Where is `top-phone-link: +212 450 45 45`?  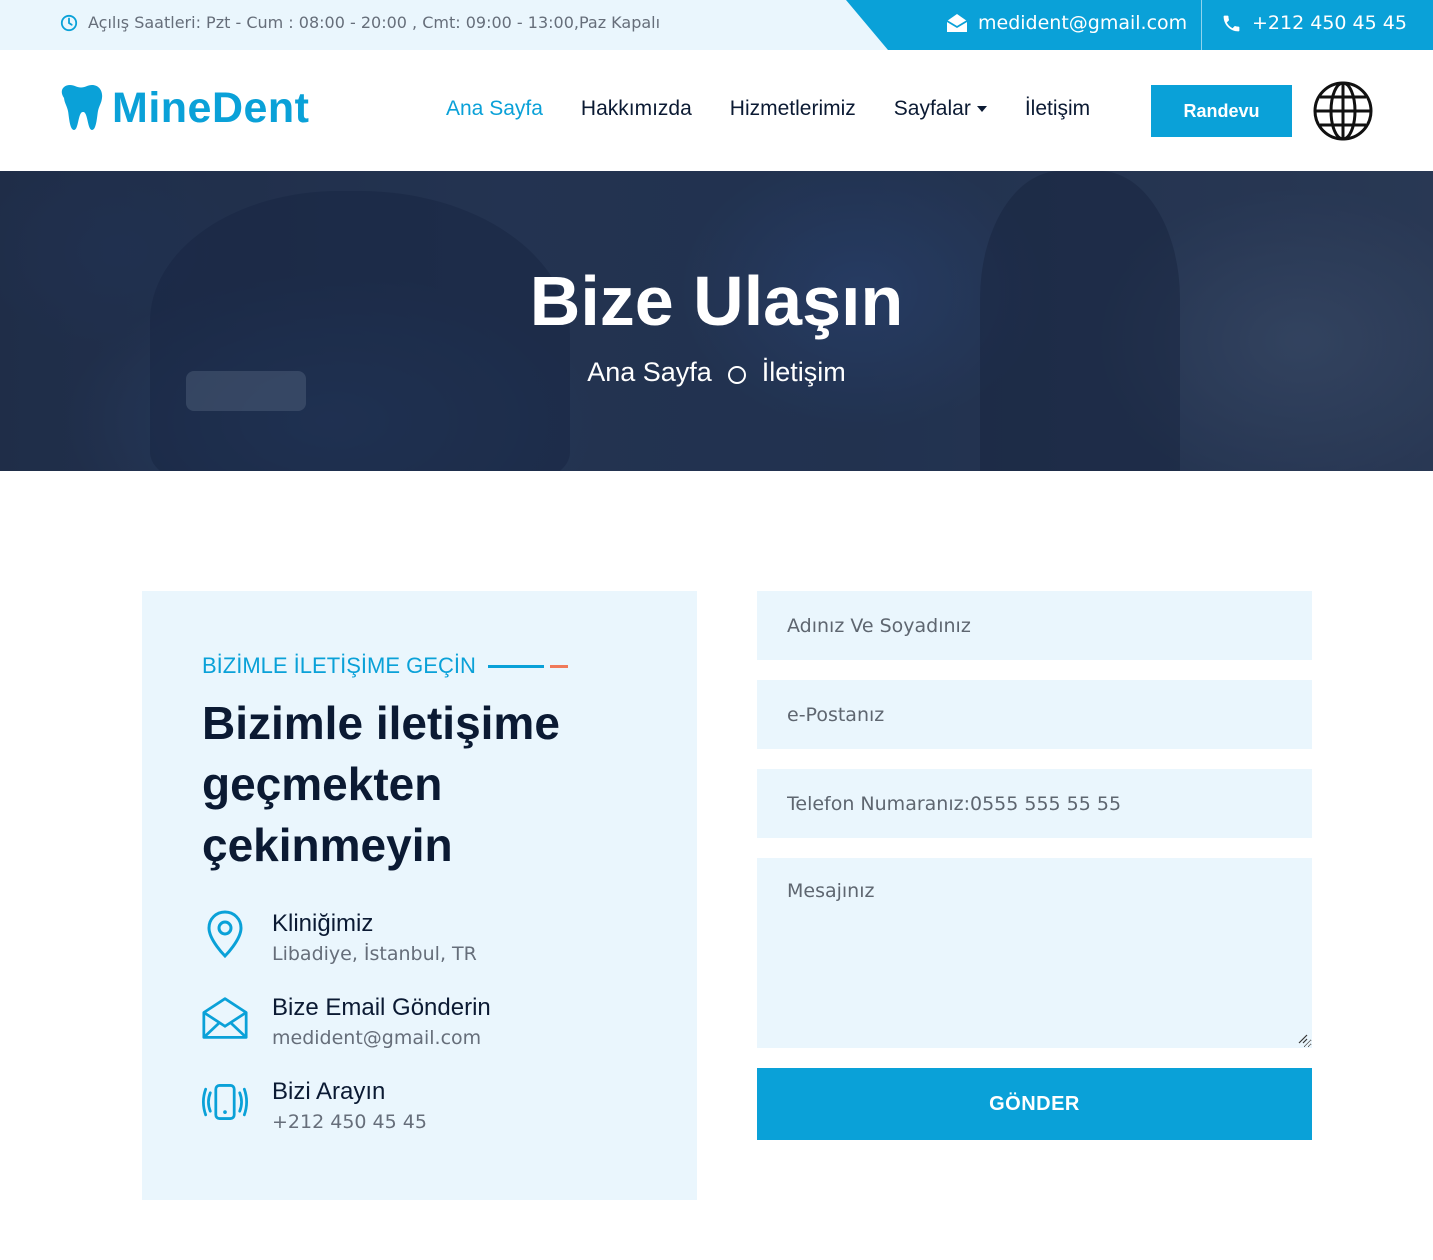 top-phone-link: +212 450 45 45 is located at coordinates (1314, 23).